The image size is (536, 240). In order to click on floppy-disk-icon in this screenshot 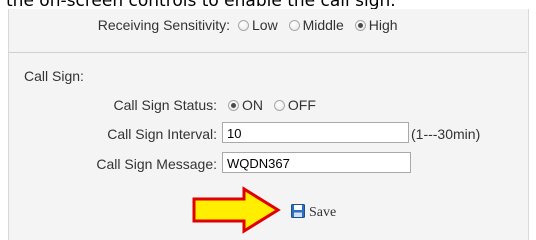, I will do `click(298, 211)`.